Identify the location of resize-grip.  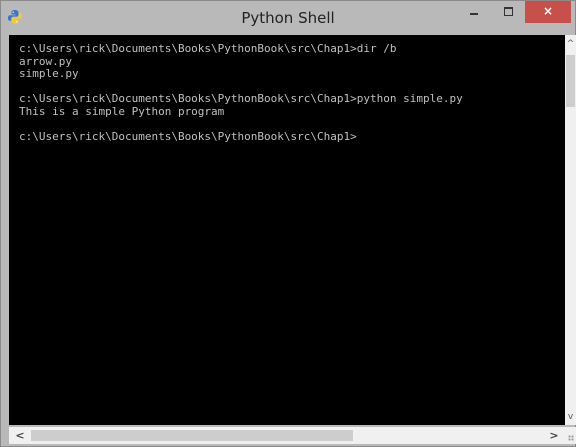
(570, 435).